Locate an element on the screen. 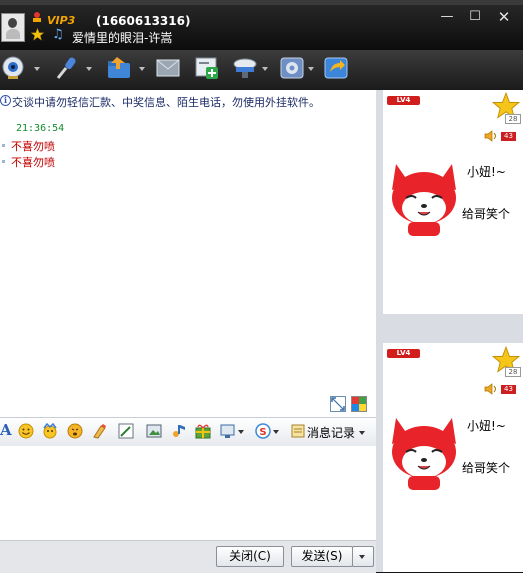 The height and width of the screenshot is (573, 523). close-button: 关闭(C) is located at coordinates (250, 556).